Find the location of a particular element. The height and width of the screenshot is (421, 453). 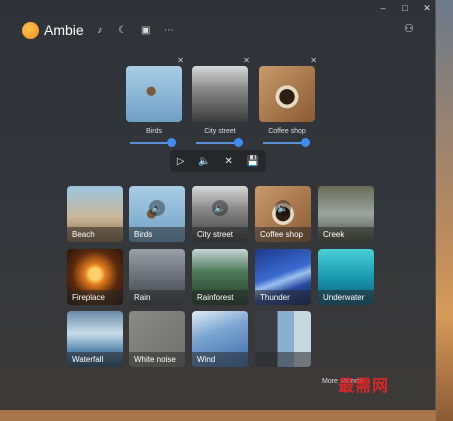

sound-tile-creek: Creek is located at coordinates (346, 214).